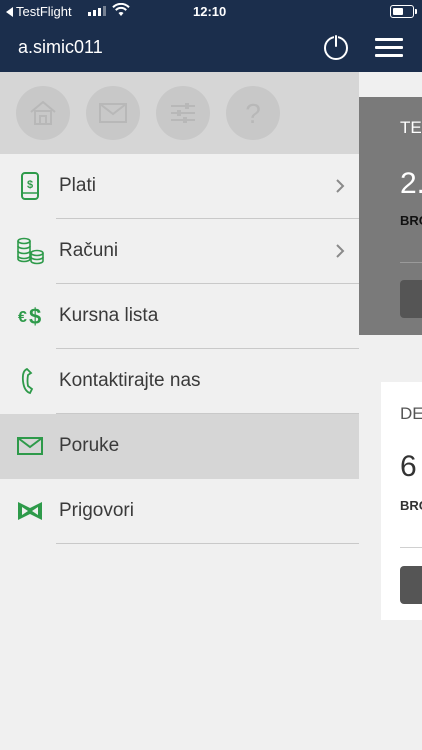 This screenshot has height=750, width=422. I want to click on status-bar-right, so click(390, 12).